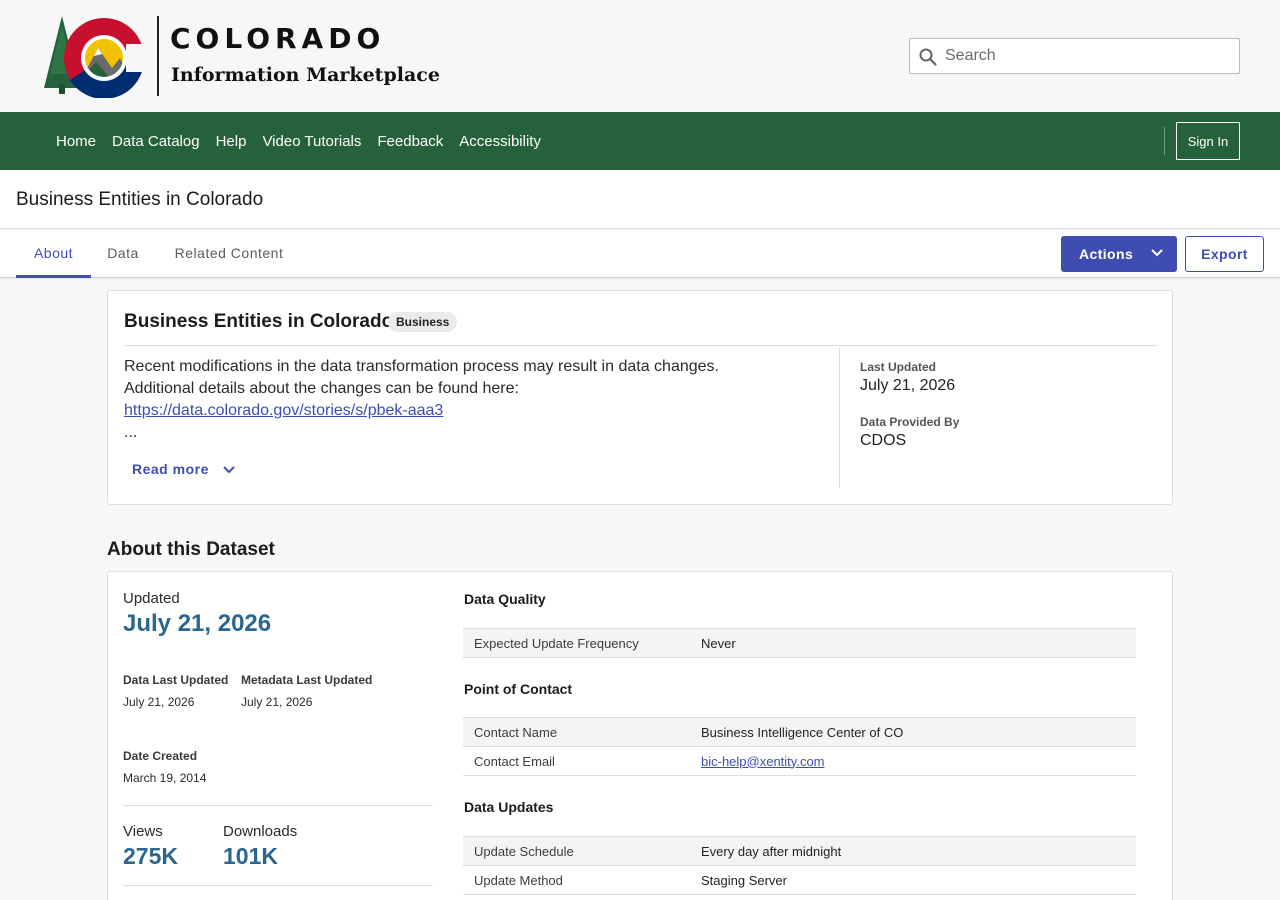 This screenshot has height=900, width=1280. What do you see at coordinates (518, 689) in the screenshot?
I see `point-of-contact-title: Point of Contact` at bounding box center [518, 689].